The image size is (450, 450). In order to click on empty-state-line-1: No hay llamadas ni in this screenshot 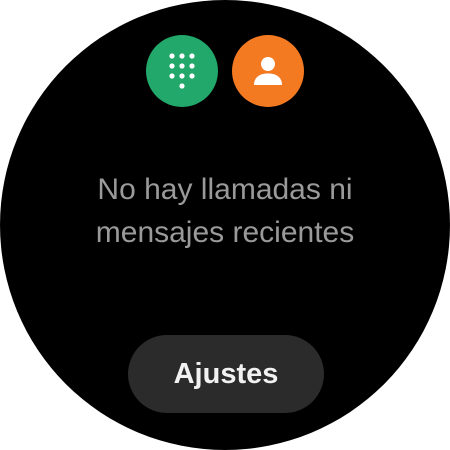, I will do `click(225, 189)`.